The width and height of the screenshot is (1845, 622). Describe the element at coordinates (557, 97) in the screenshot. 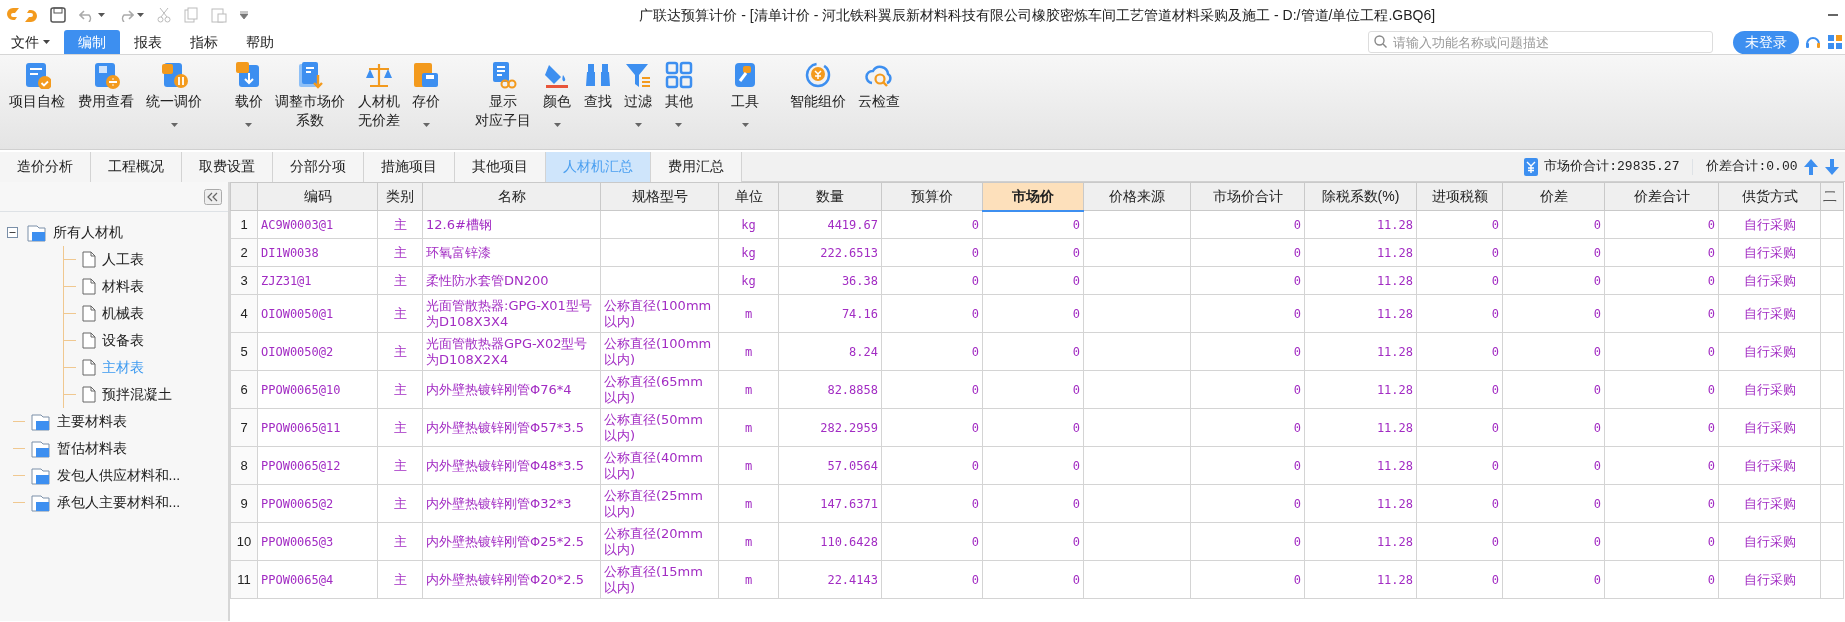

I see `toolbar-button: 颜色` at that location.